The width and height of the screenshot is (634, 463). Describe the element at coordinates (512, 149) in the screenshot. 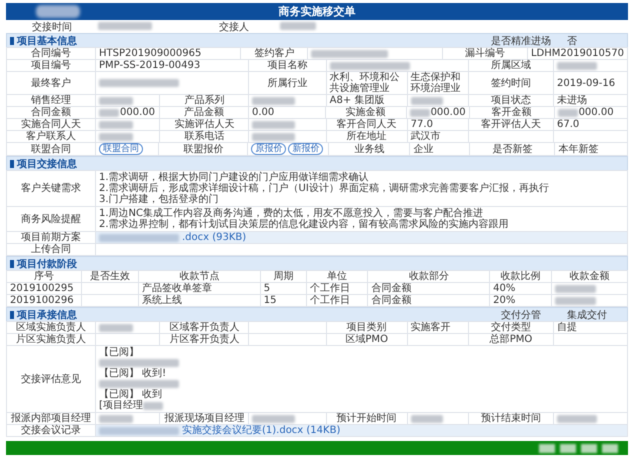

I see `field-label: 是否新签` at that location.